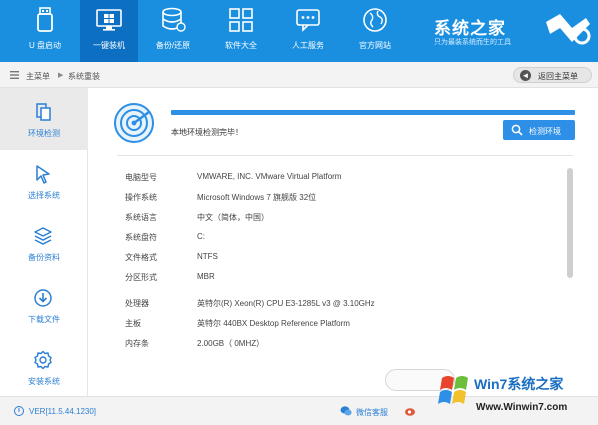 The width and height of the screenshot is (598, 425). Describe the element at coordinates (558, 76) in the screenshot. I see `back-button-label: 返回主菜单` at that location.